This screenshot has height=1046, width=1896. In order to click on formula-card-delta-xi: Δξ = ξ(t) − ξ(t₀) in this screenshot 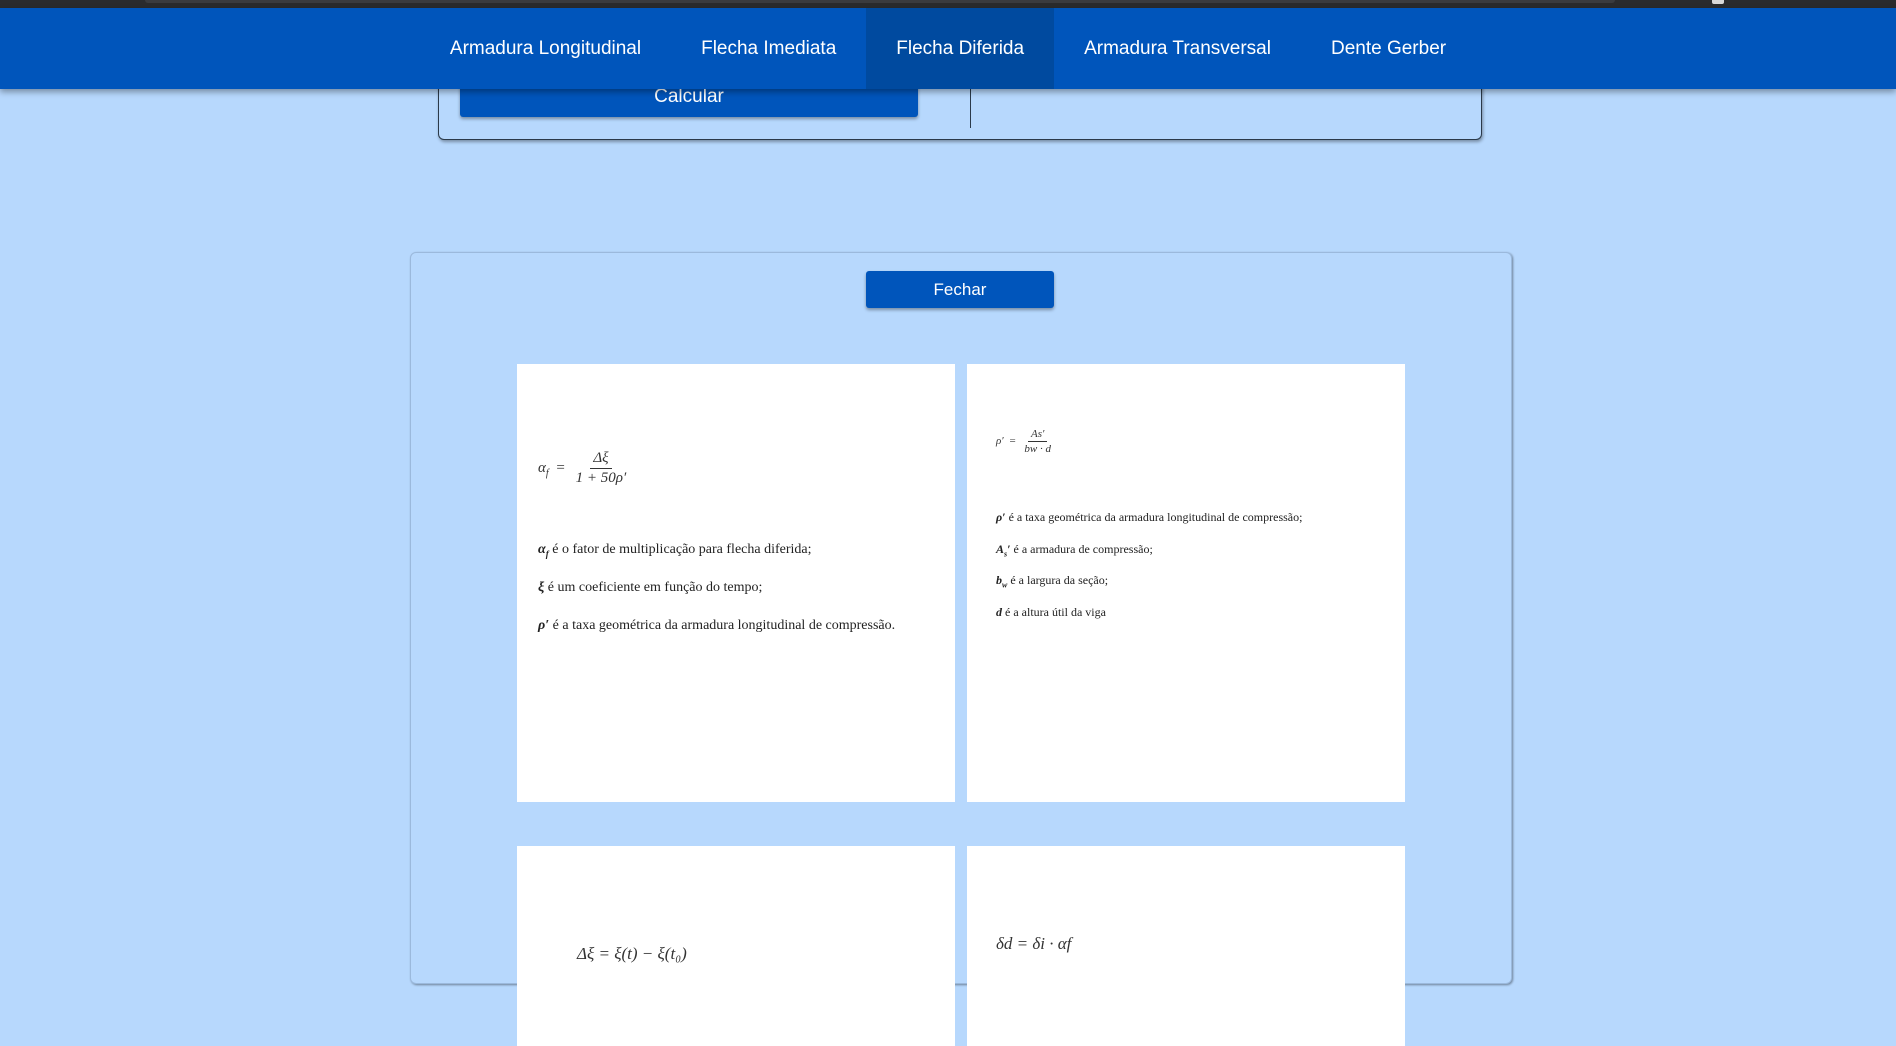, I will do `click(736, 946)`.